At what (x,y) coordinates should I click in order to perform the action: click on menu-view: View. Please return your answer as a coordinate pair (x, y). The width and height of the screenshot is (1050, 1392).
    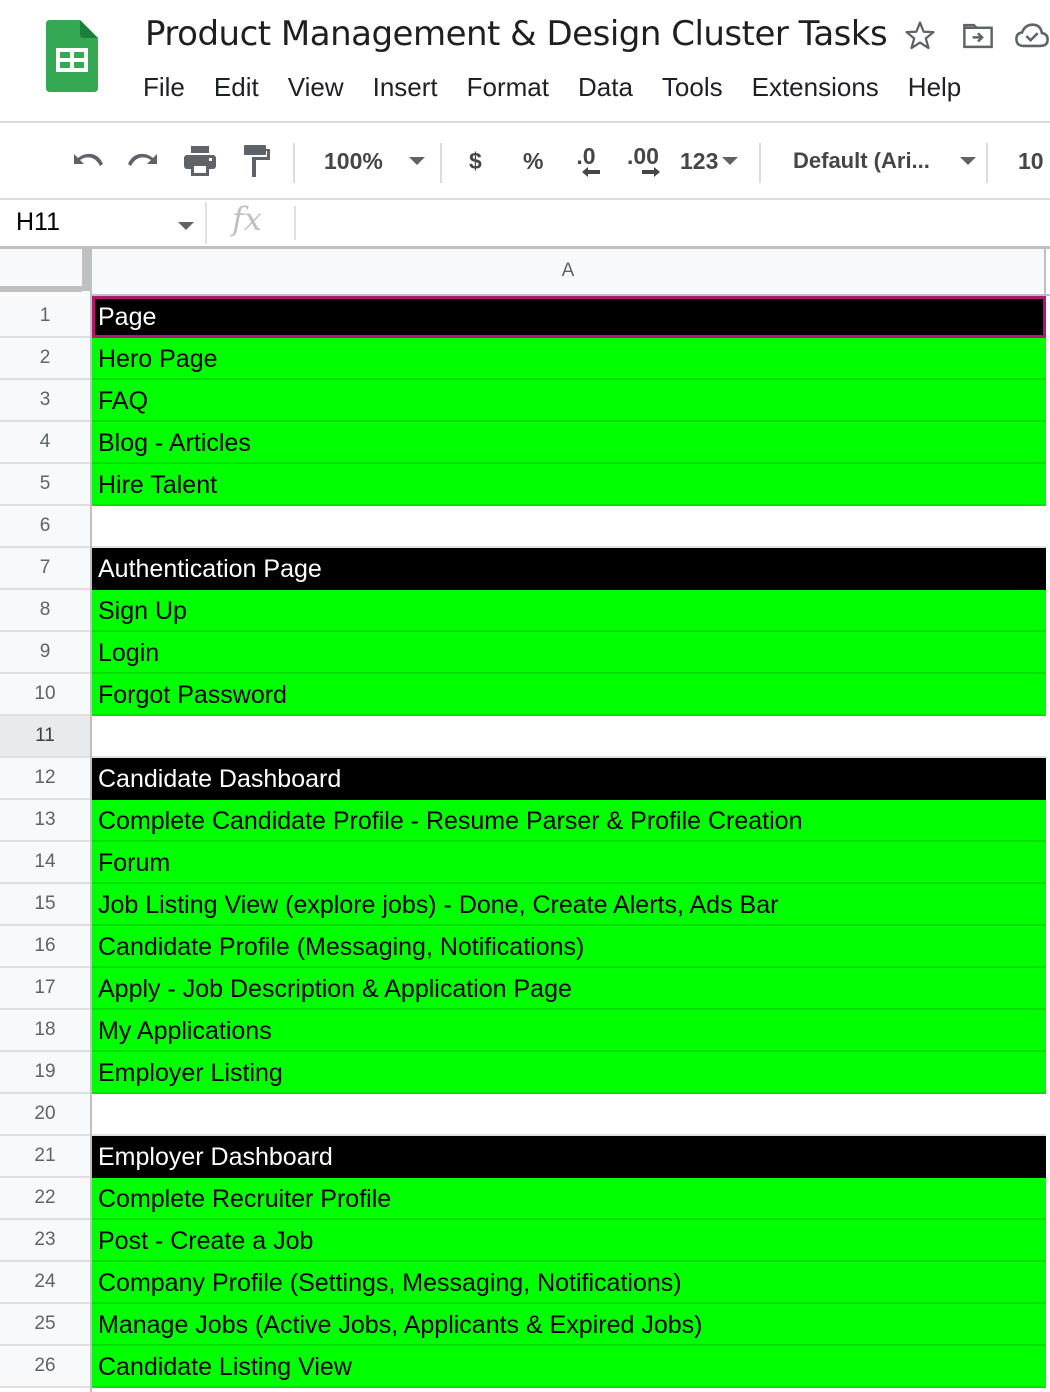
    Looking at the image, I should click on (316, 87).